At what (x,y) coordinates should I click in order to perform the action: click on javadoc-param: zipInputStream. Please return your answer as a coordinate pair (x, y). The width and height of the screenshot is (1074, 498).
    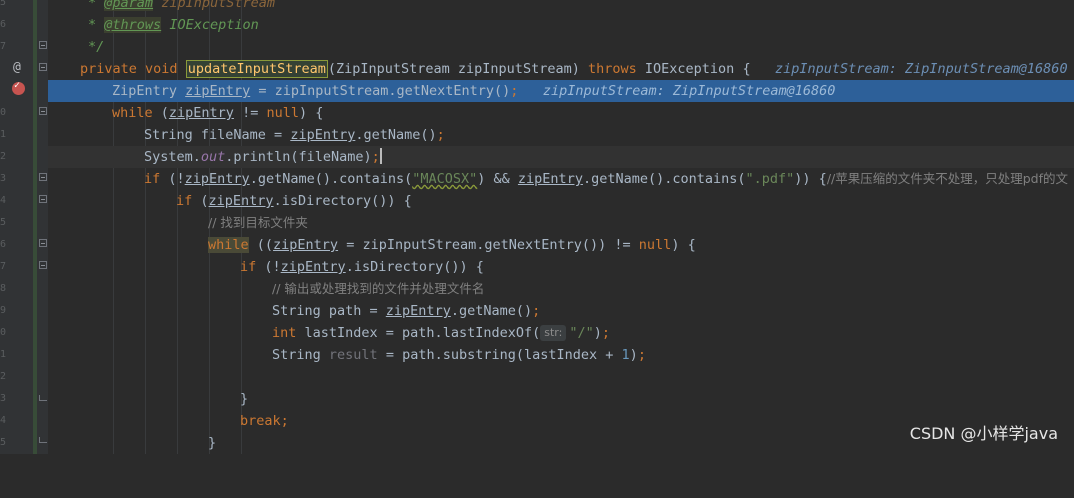
    Looking at the image, I should click on (218, 5).